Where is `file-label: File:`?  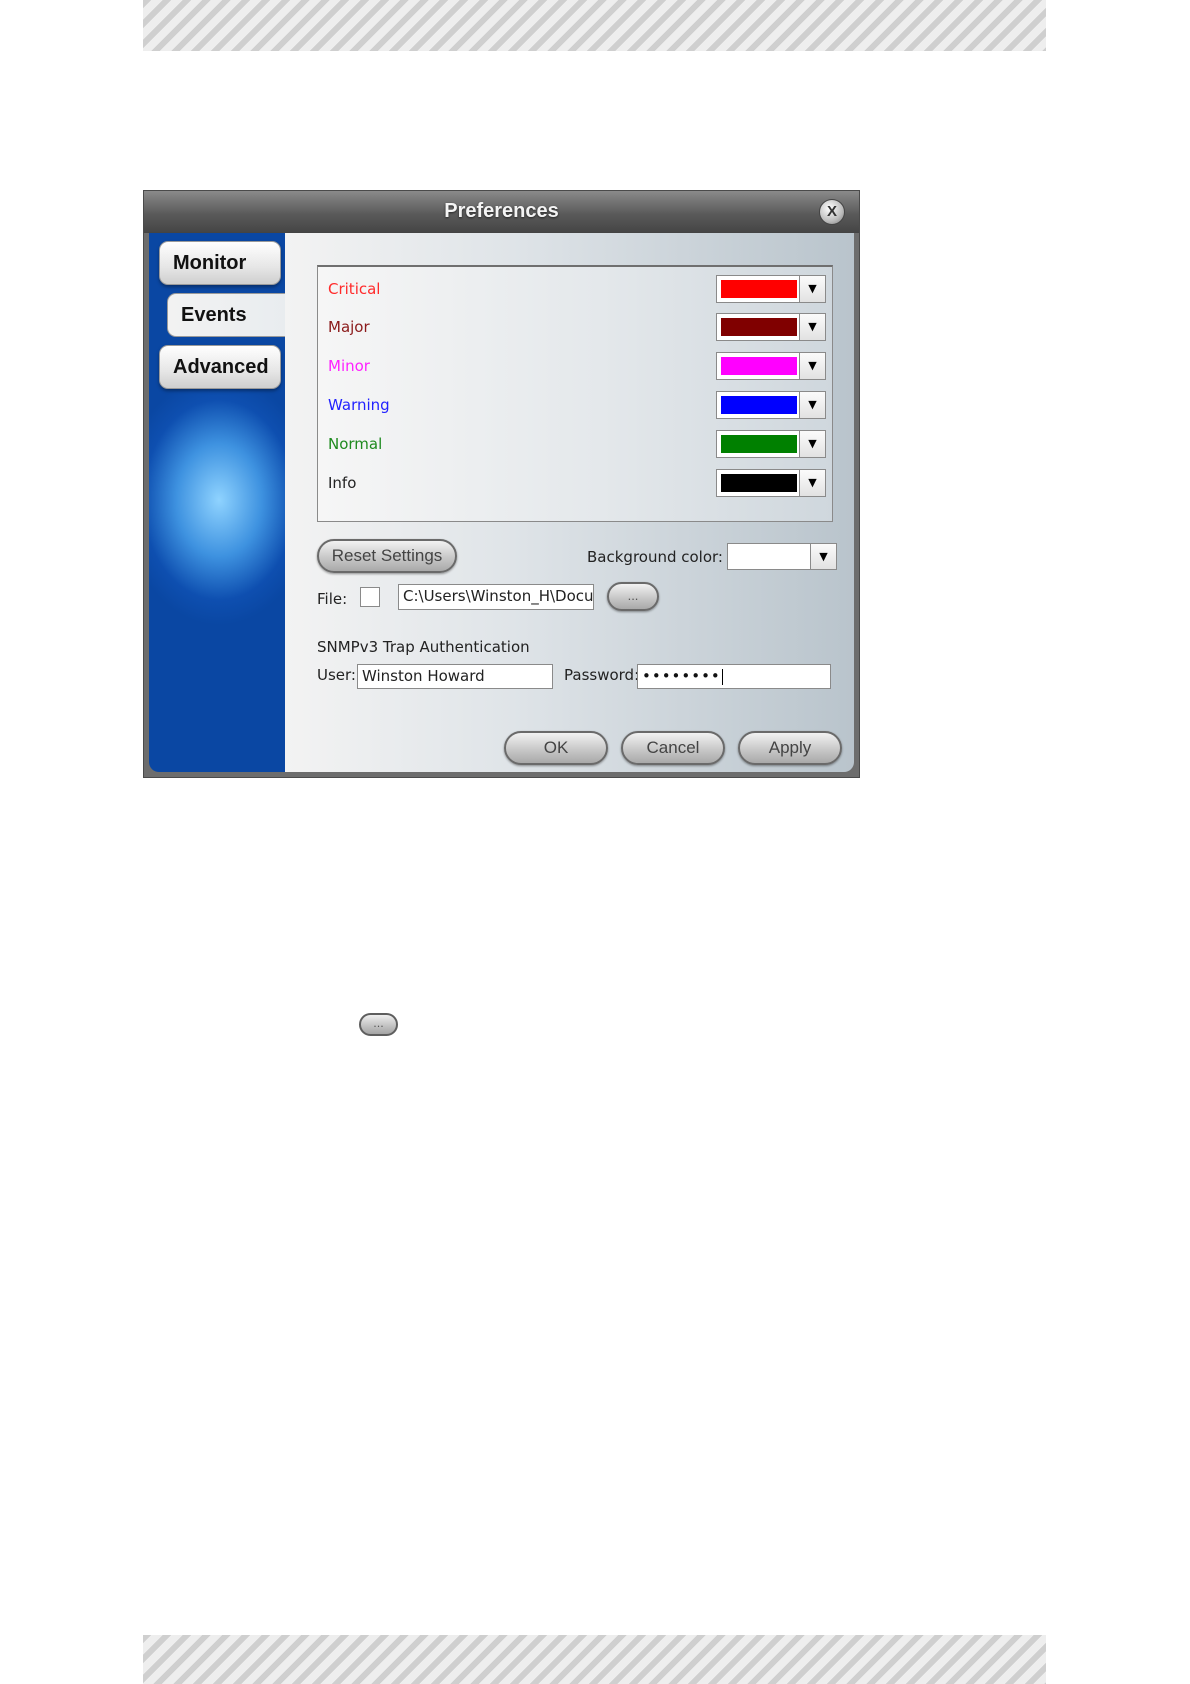 file-label: File: is located at coordinates (332, 599).